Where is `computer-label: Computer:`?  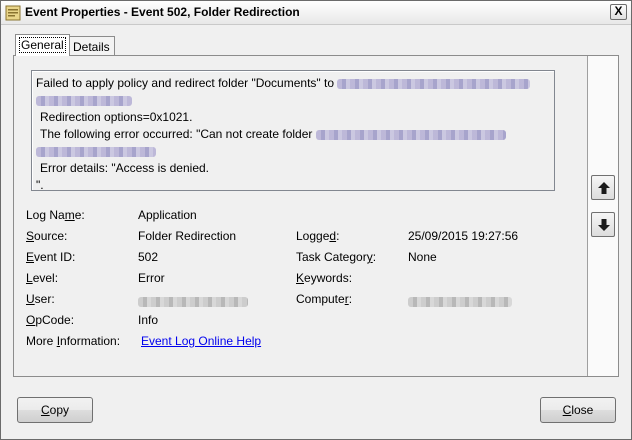
computer-label: Computer: is located at coordinates (324, 299).